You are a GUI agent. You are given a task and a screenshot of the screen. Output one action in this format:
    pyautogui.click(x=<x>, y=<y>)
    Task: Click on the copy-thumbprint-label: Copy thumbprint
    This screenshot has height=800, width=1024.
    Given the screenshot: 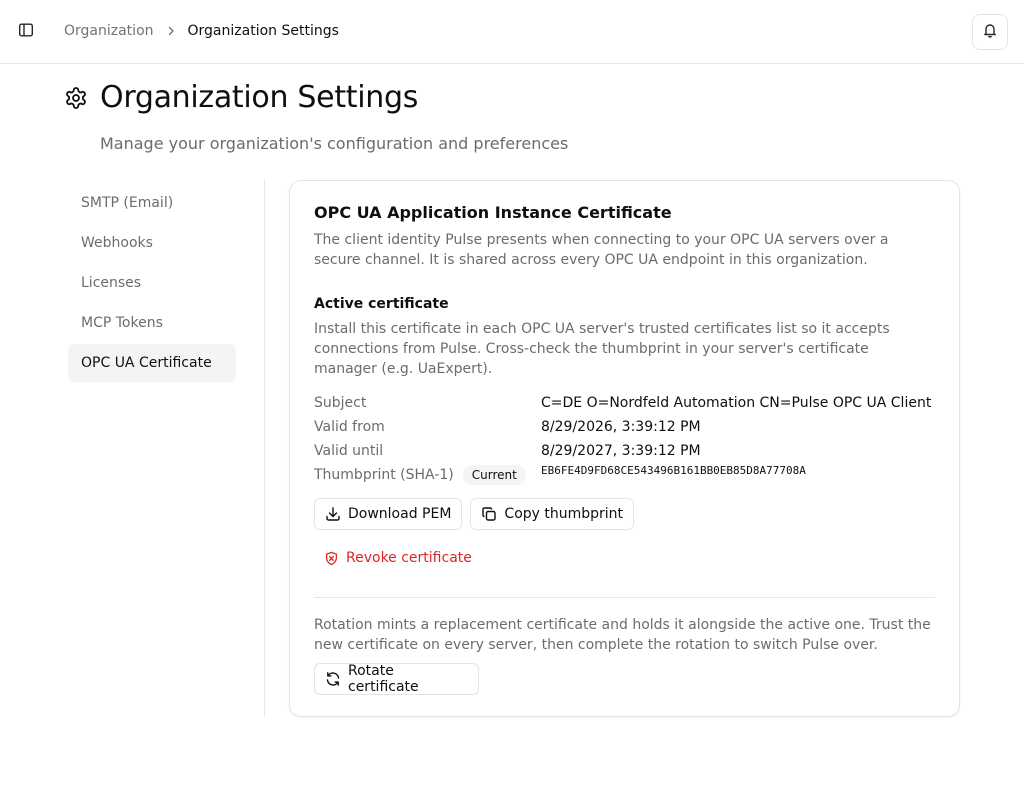 What is the action you would take?
    pyautogui.click(x=564, y=514)
    